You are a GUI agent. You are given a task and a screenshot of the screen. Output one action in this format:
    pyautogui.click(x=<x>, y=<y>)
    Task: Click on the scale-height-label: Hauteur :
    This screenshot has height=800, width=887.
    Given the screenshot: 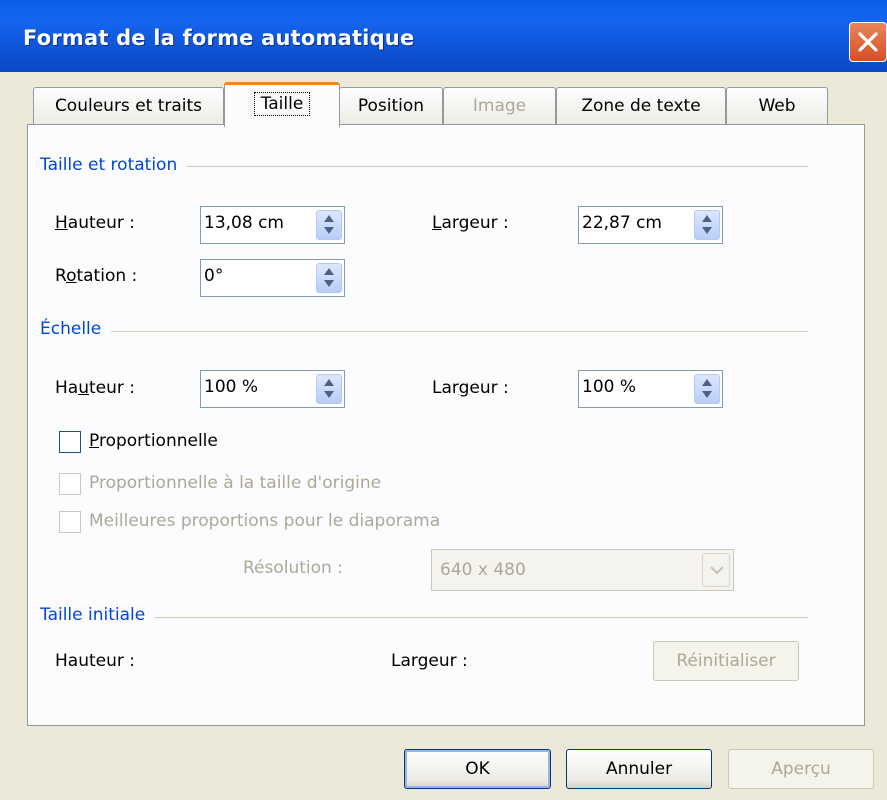 What is the action you would take?
    pyautogui.click(x=95, y=388)
    